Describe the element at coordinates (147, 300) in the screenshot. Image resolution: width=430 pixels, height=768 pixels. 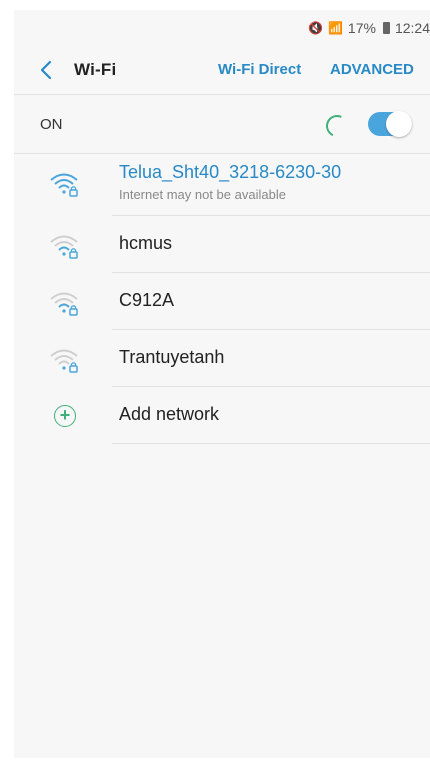
I see `network-name: C912A` at that location.